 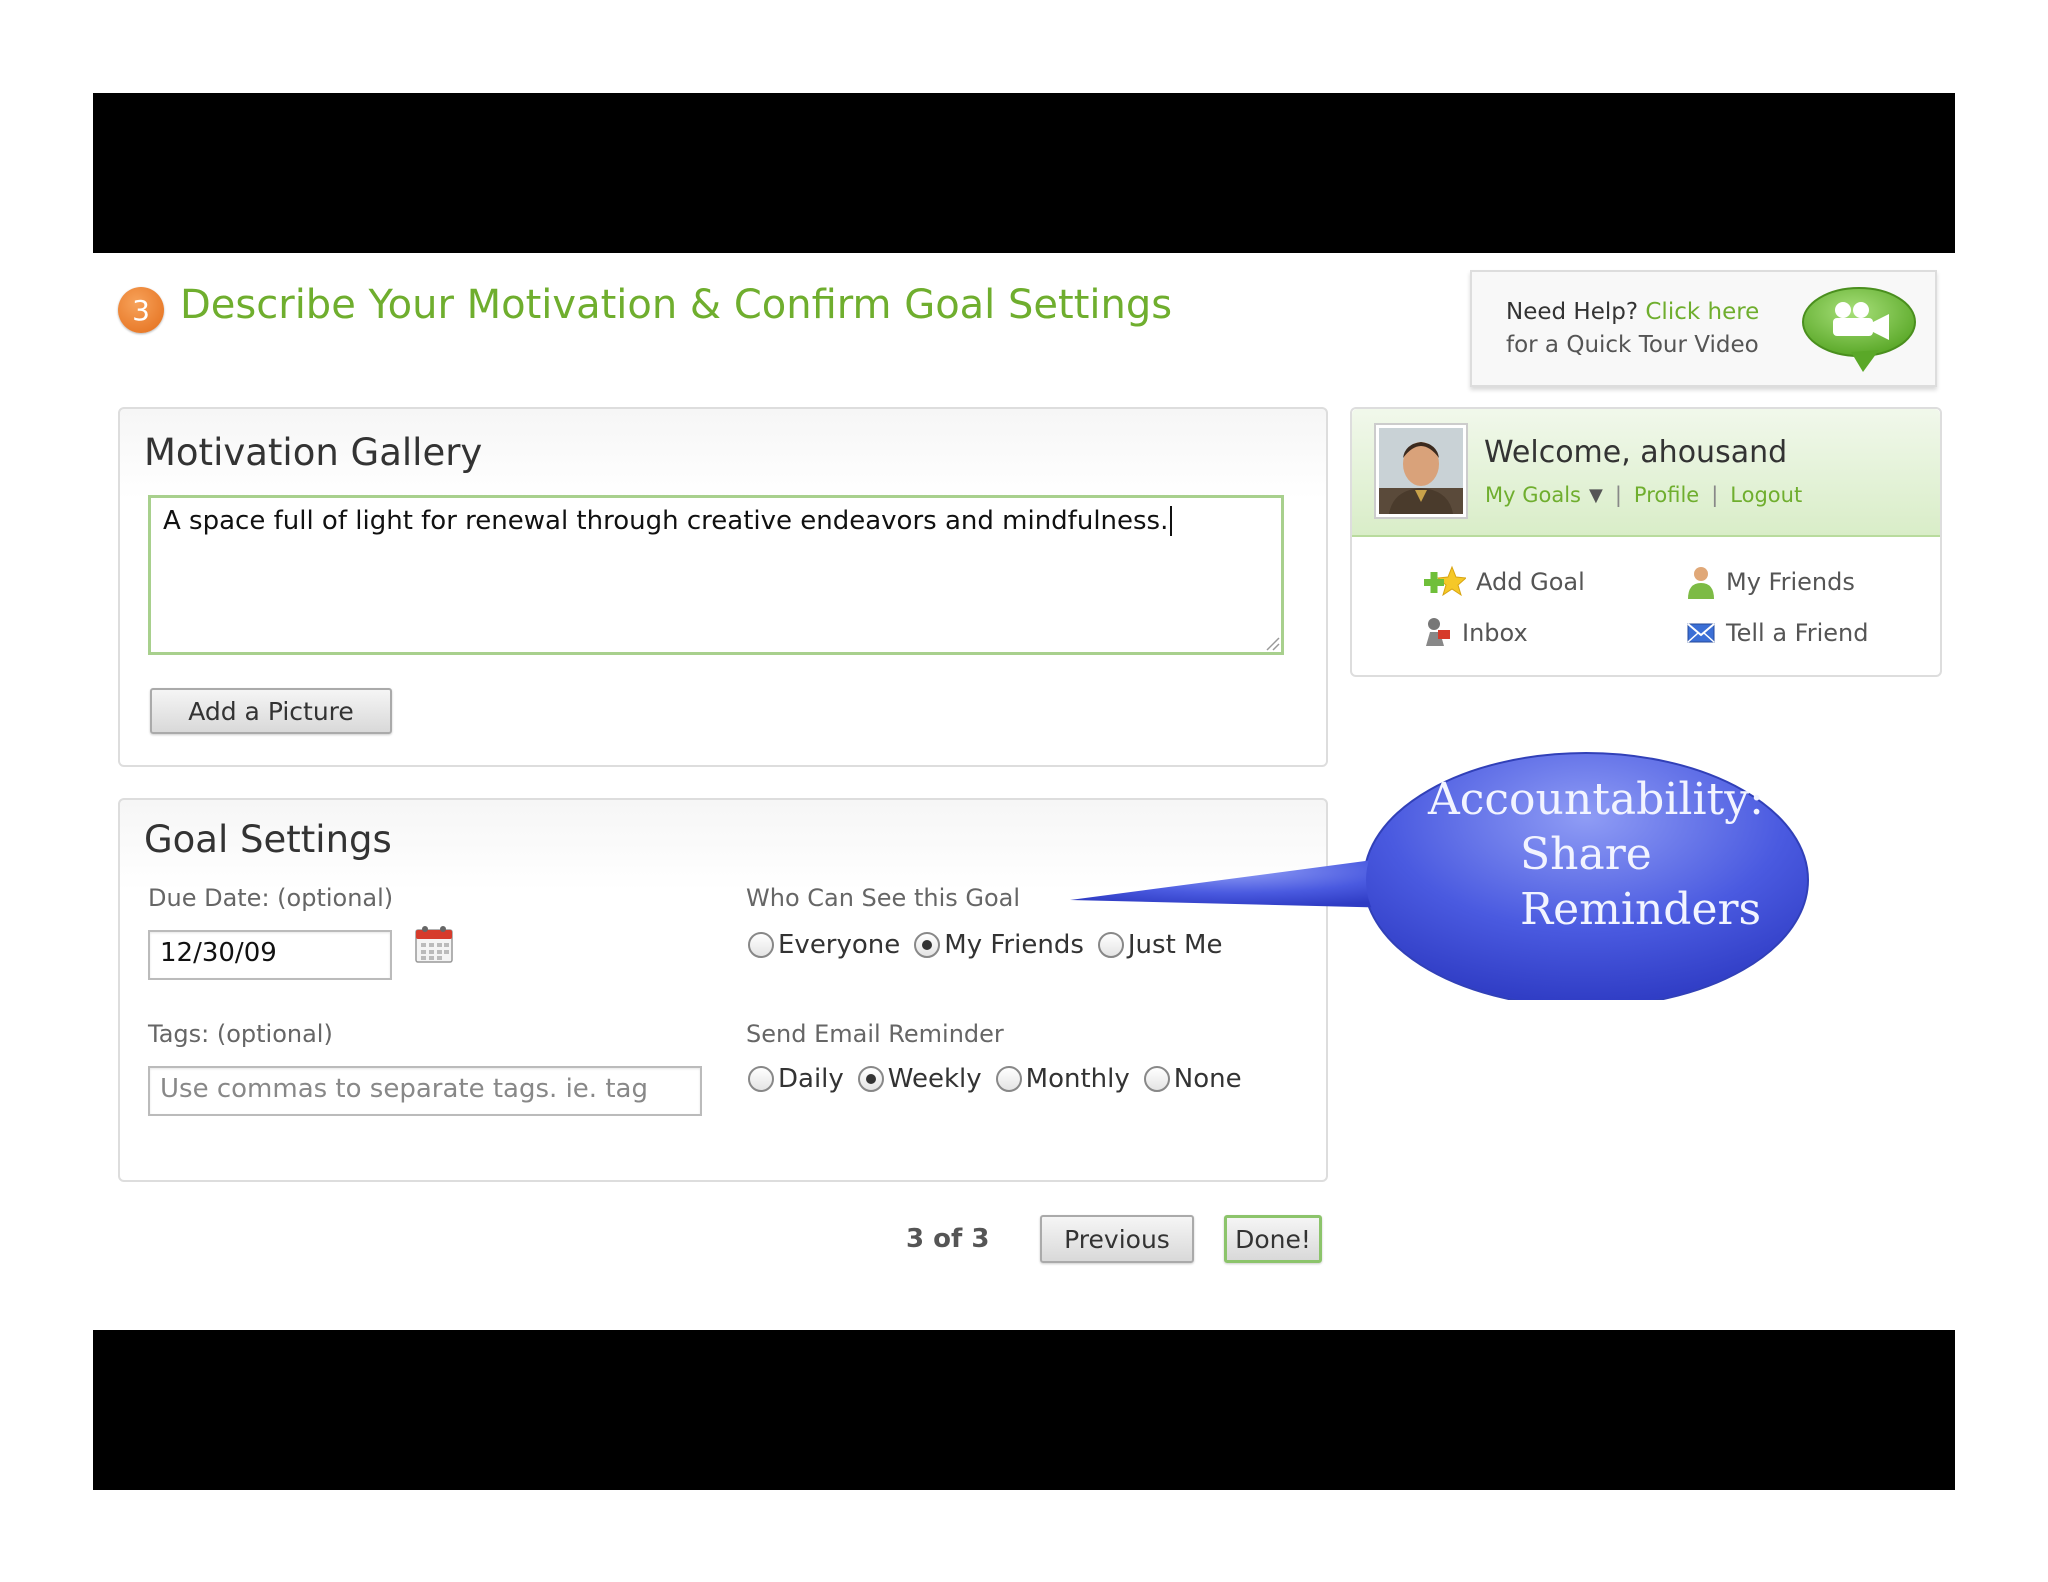 I want to click on callout-line-2: Share, so click(x=1586, y=854).